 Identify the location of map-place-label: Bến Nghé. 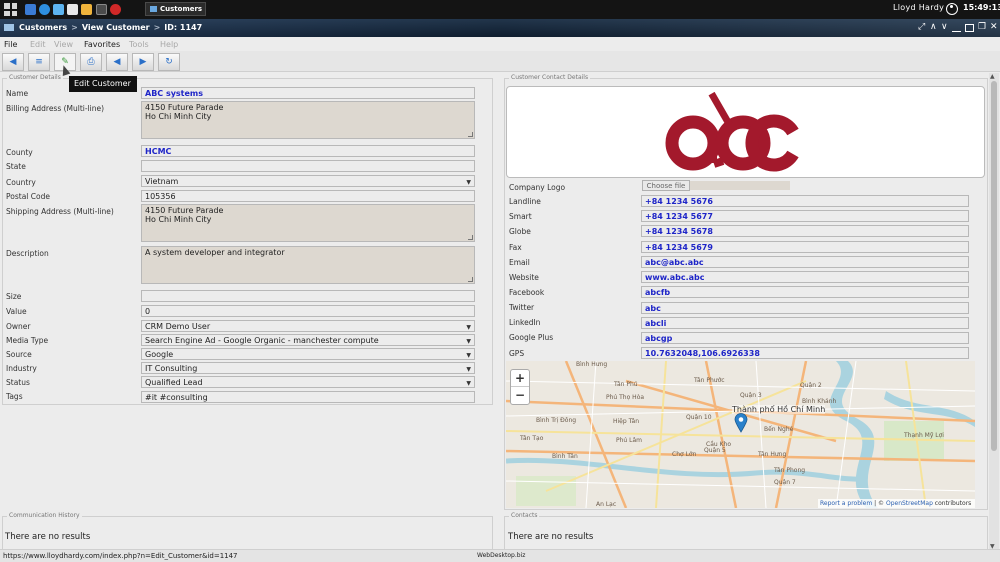
(779, 429).